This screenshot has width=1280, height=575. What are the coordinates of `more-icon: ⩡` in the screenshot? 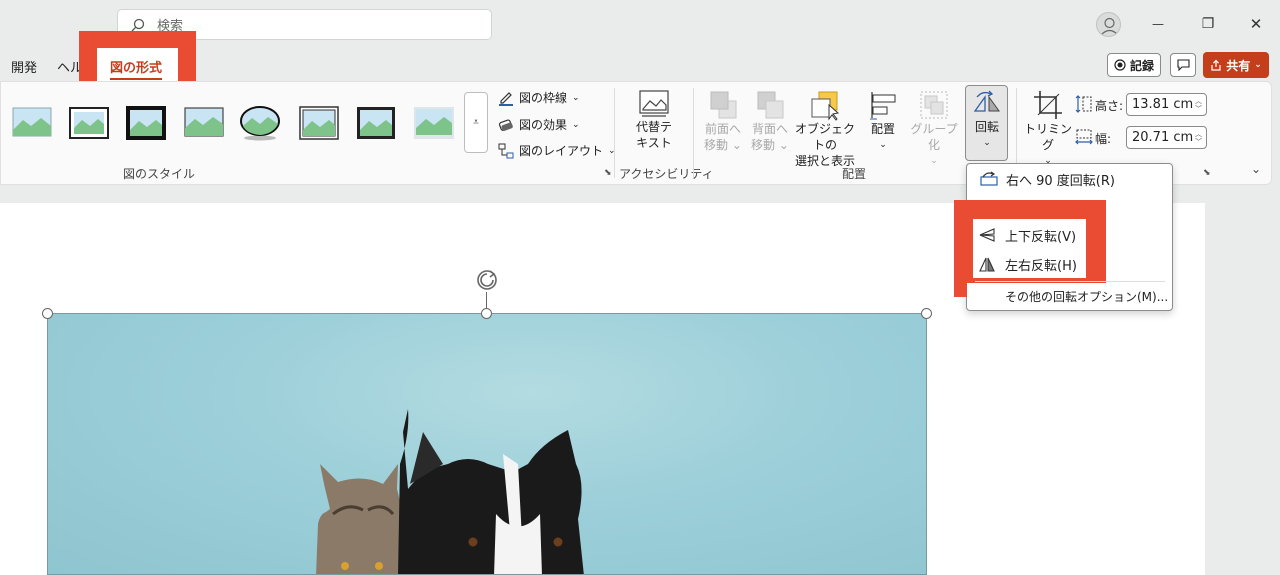 It's located at (476, 122).